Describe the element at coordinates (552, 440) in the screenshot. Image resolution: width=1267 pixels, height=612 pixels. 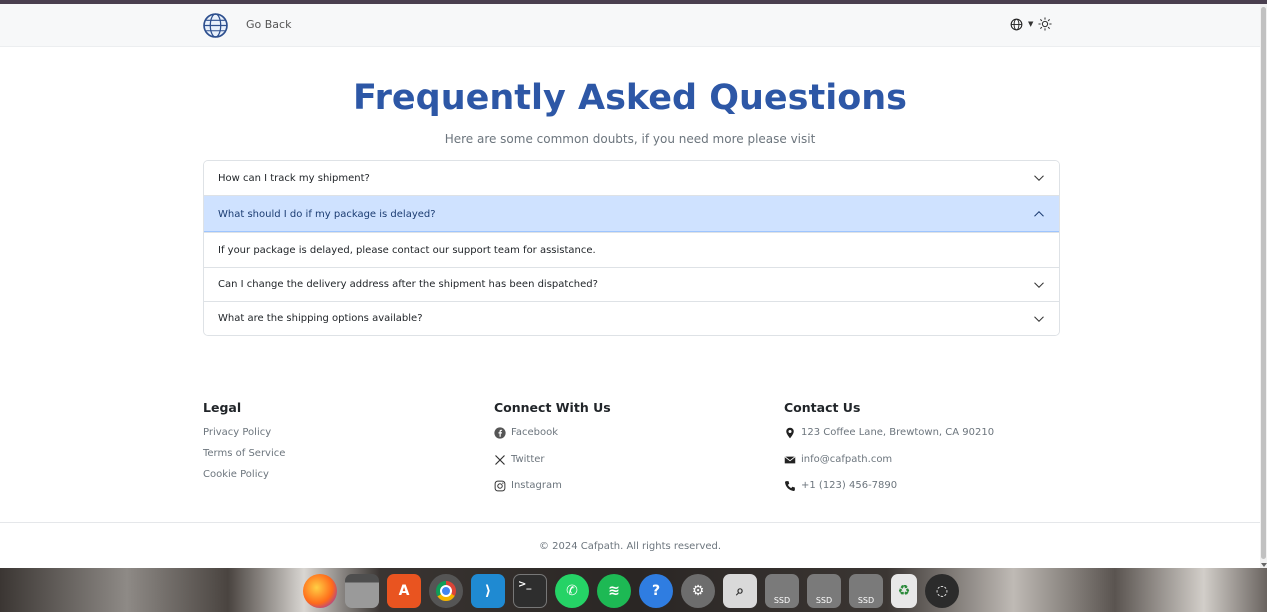
I see `facebook-link: Facebook` at that location.